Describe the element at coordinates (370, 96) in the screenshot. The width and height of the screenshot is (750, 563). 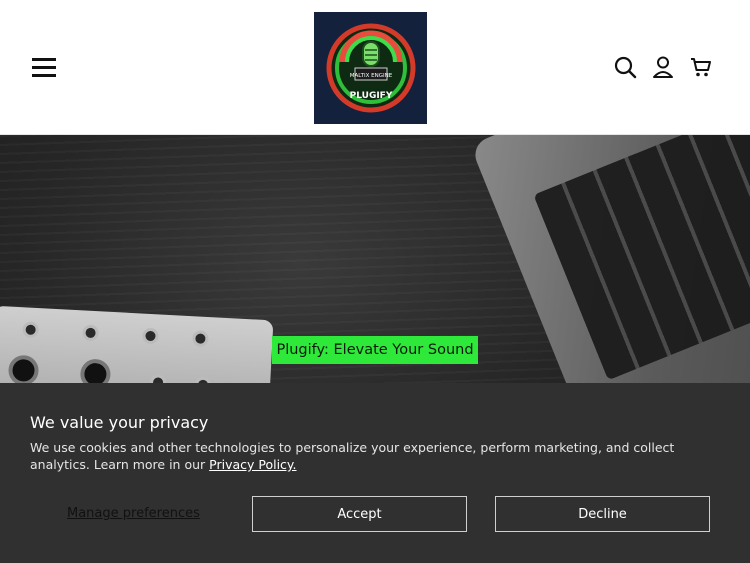
I see `logo-text: PLUGIFY` at that location.